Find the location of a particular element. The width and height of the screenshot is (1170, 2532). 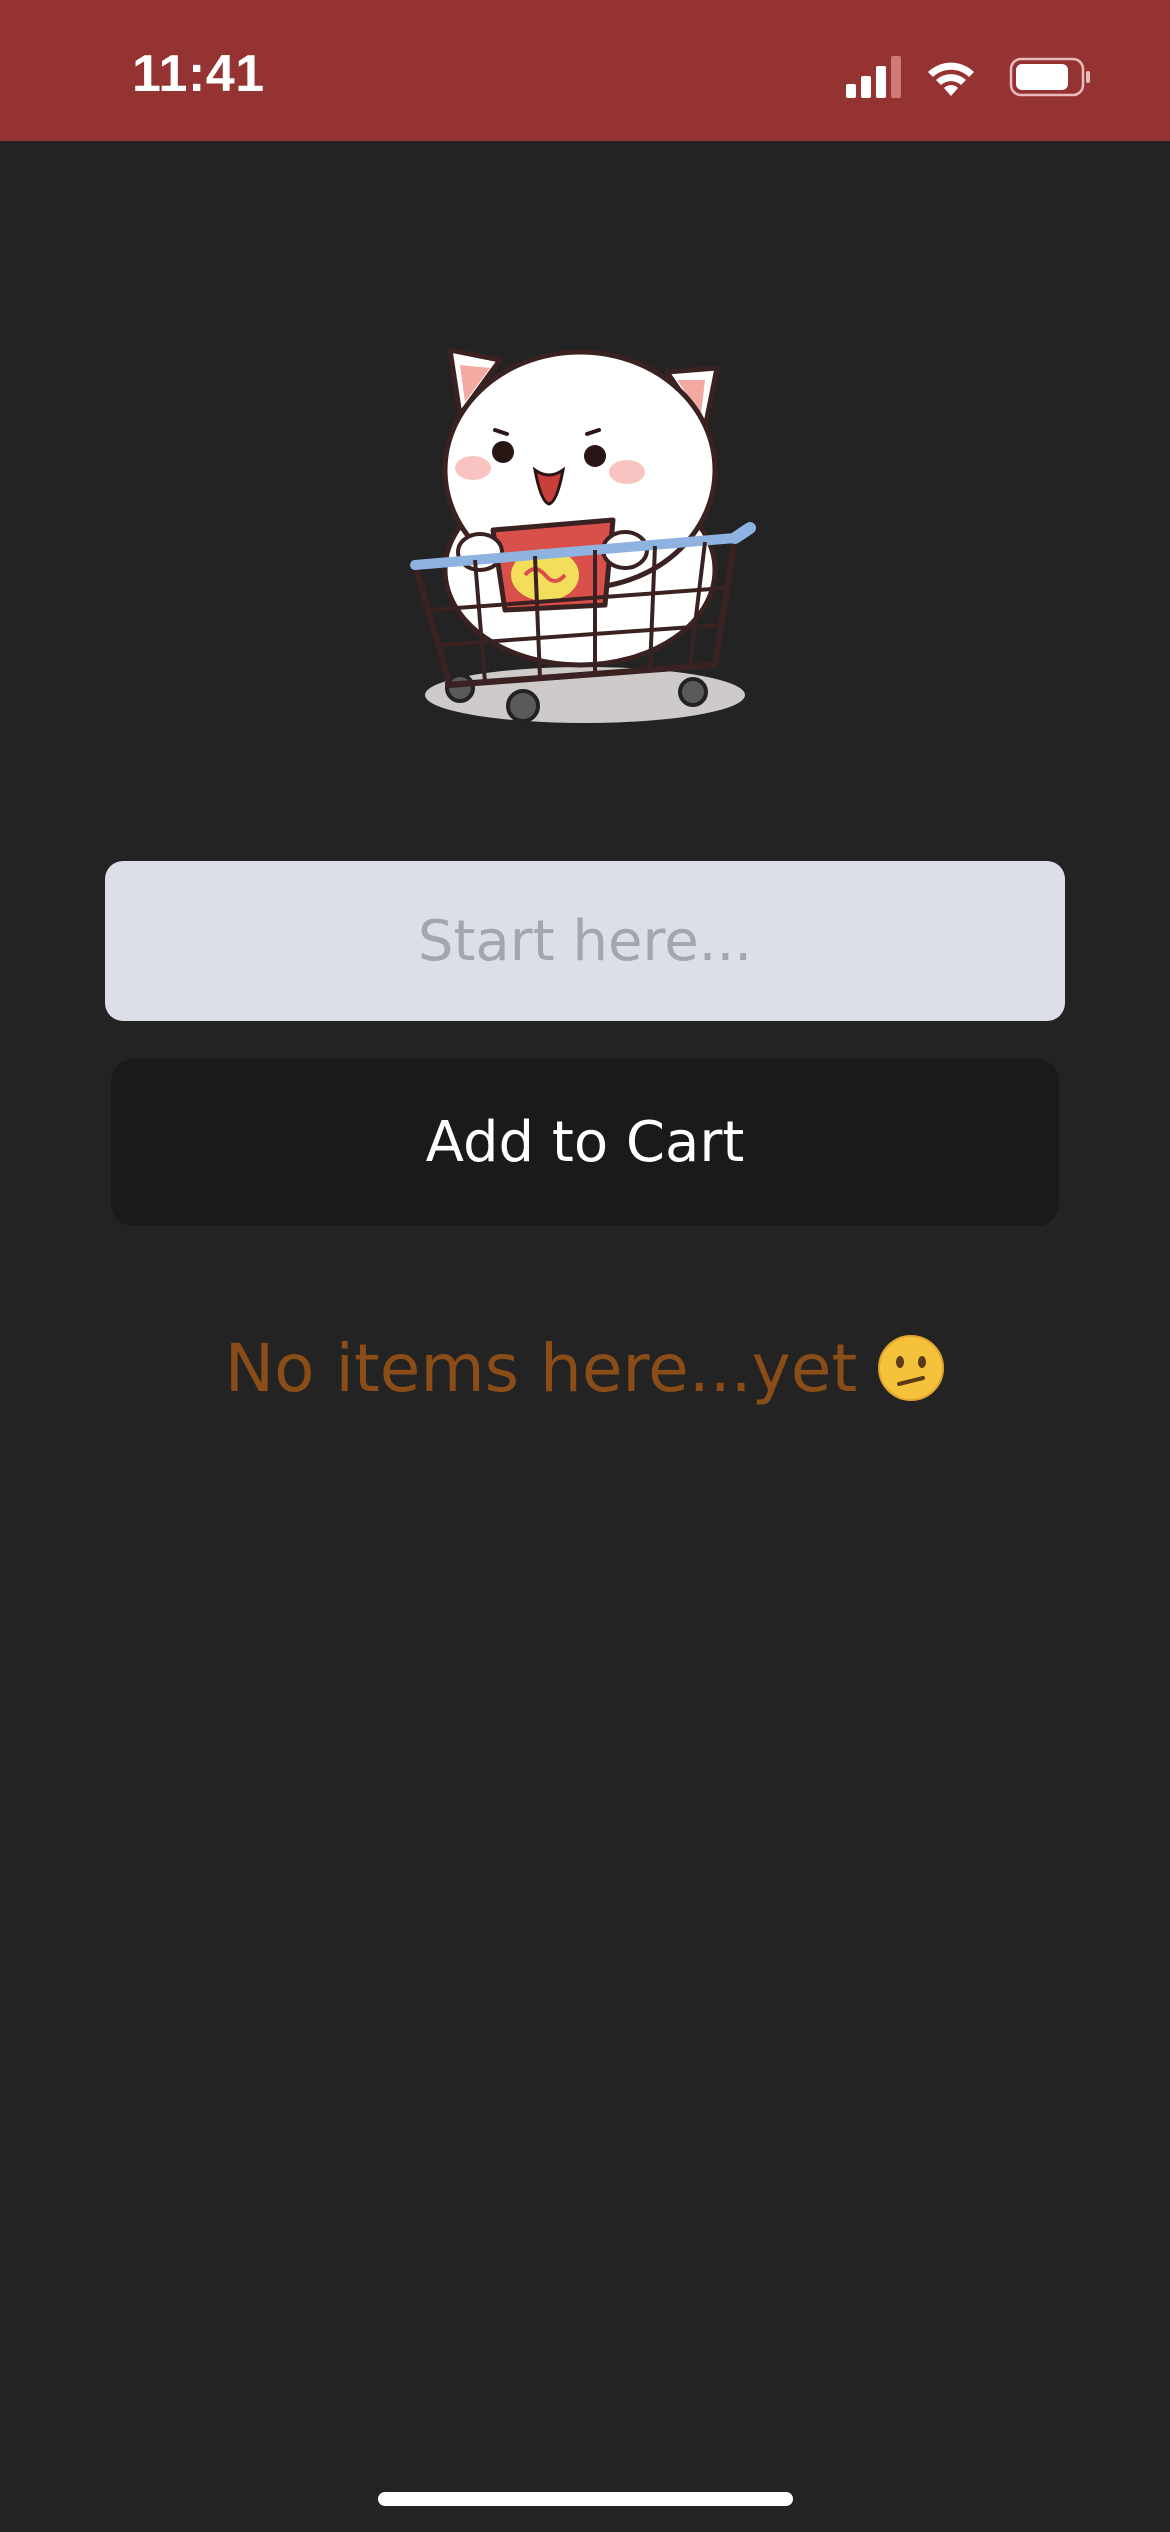

add-to-cart-button: Add to Cart is located at coordinates (585, 1142).